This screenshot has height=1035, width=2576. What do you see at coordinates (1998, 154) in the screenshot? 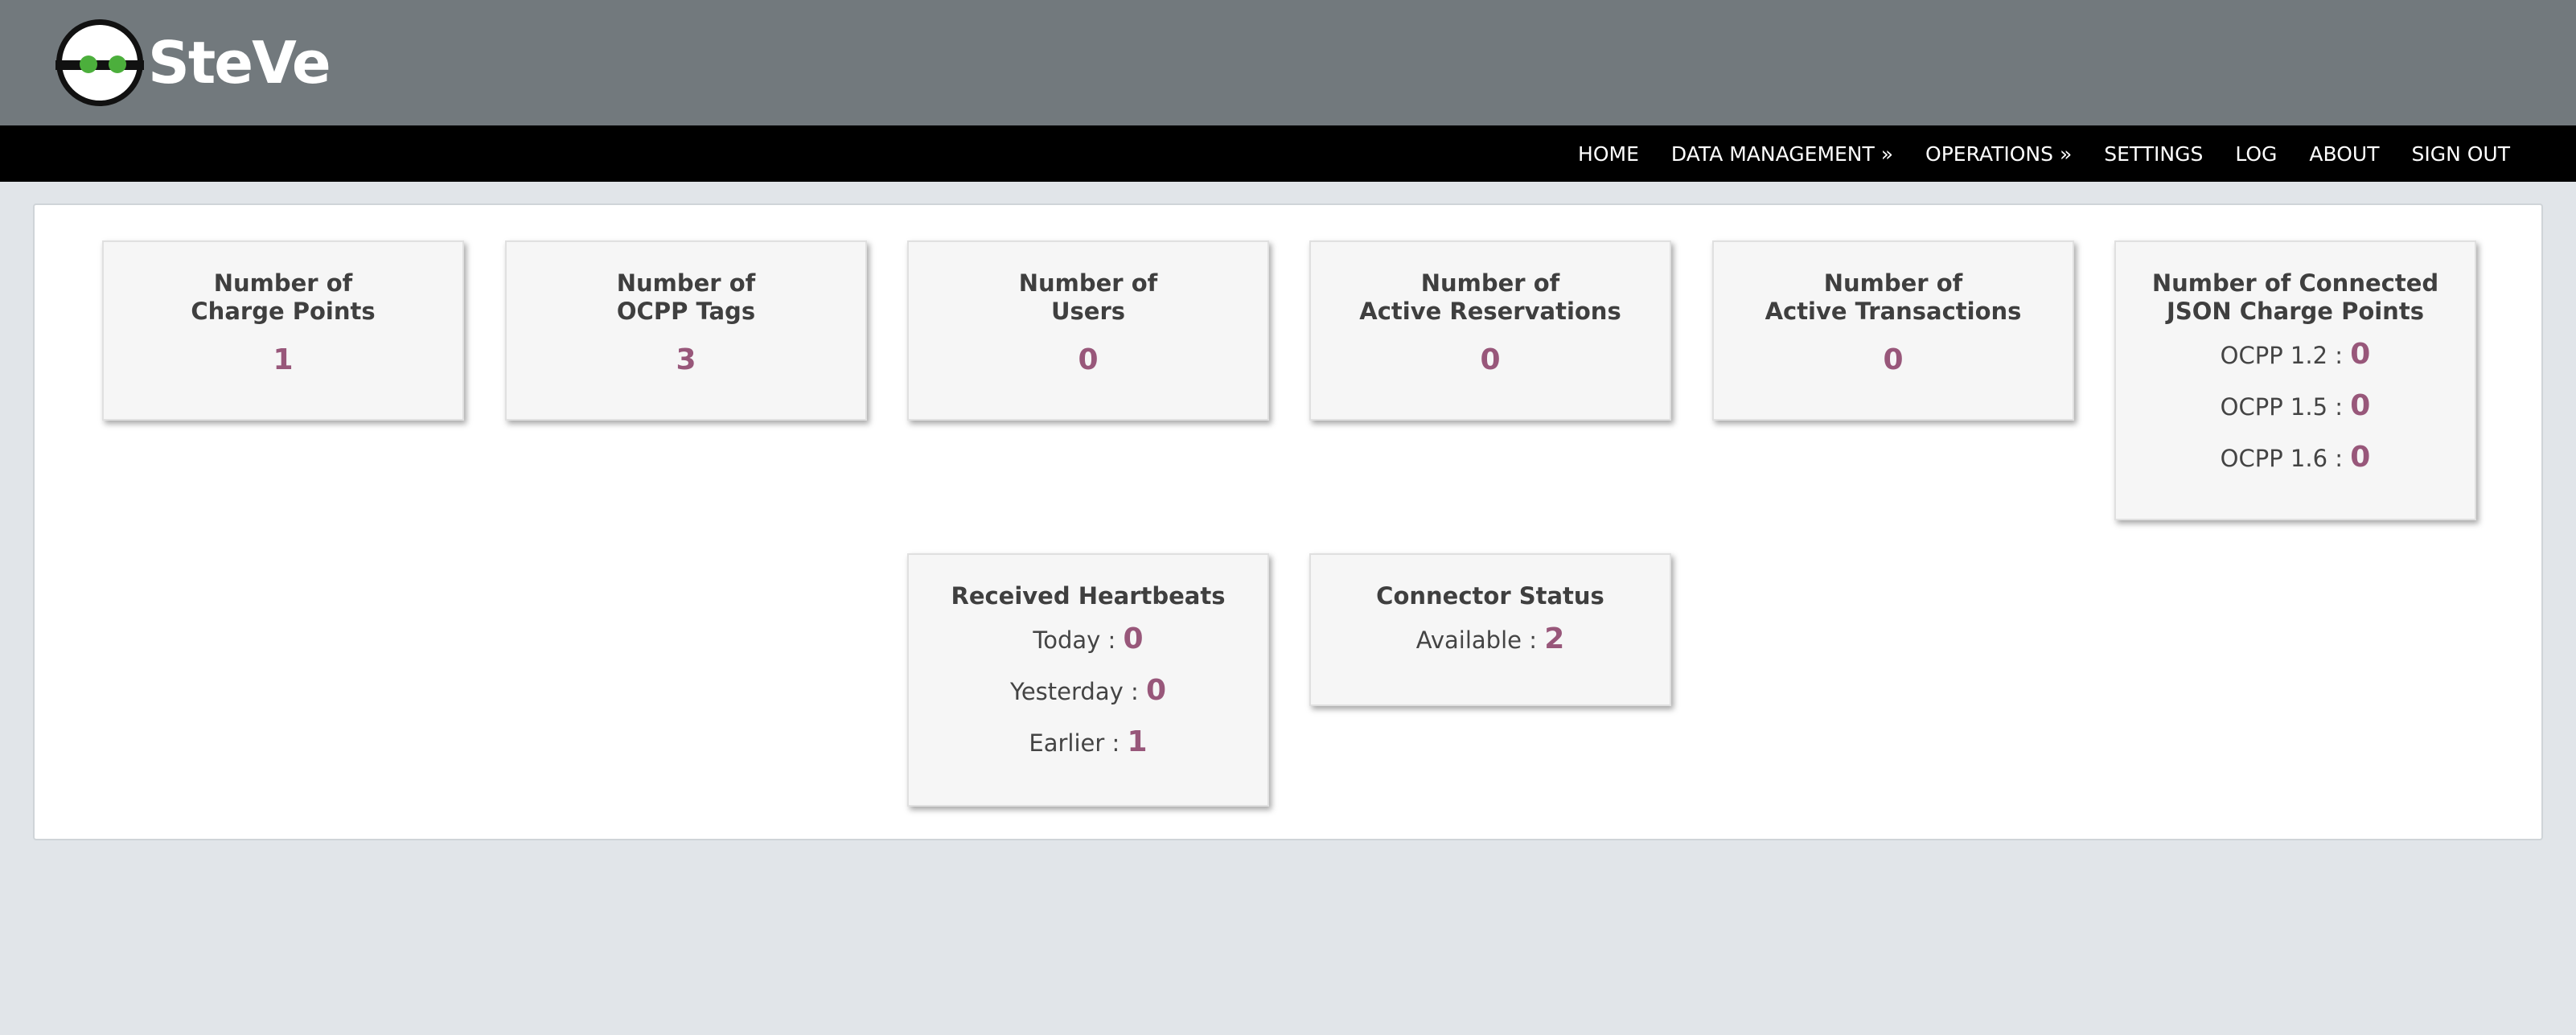
I see `nav-operations: OPERATIONS »` at bounding box center [1998, 154].